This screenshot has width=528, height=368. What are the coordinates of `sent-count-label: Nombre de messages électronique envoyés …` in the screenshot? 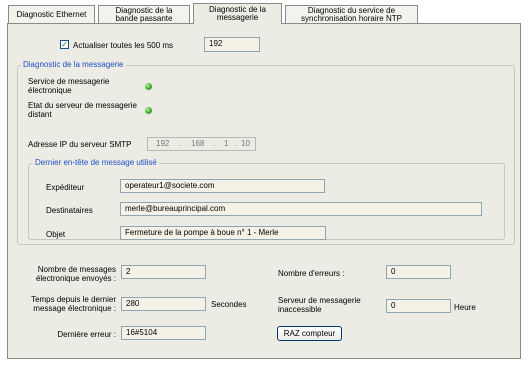 It's located at (75, 274).